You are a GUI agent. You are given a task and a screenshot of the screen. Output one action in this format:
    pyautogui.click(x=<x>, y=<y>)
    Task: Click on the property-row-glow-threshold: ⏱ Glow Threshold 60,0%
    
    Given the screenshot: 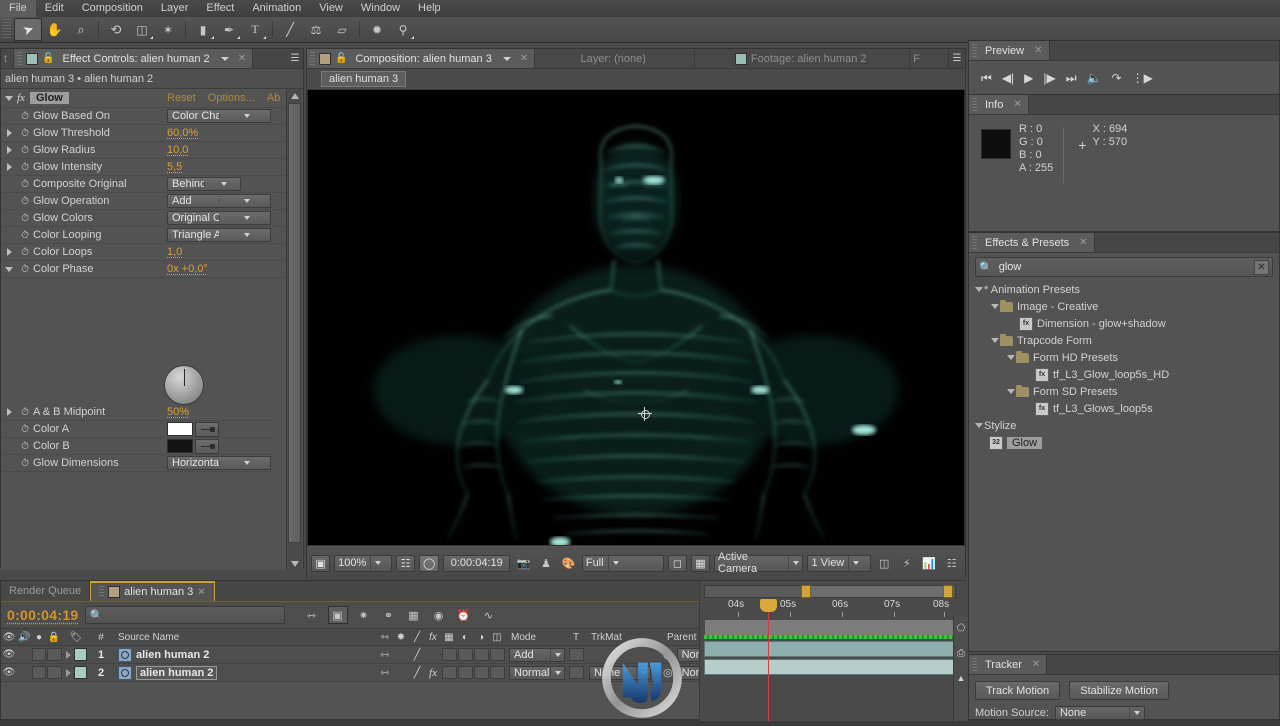 What is the action you would take?
    pyautogui.click(x=152, y=133)
    